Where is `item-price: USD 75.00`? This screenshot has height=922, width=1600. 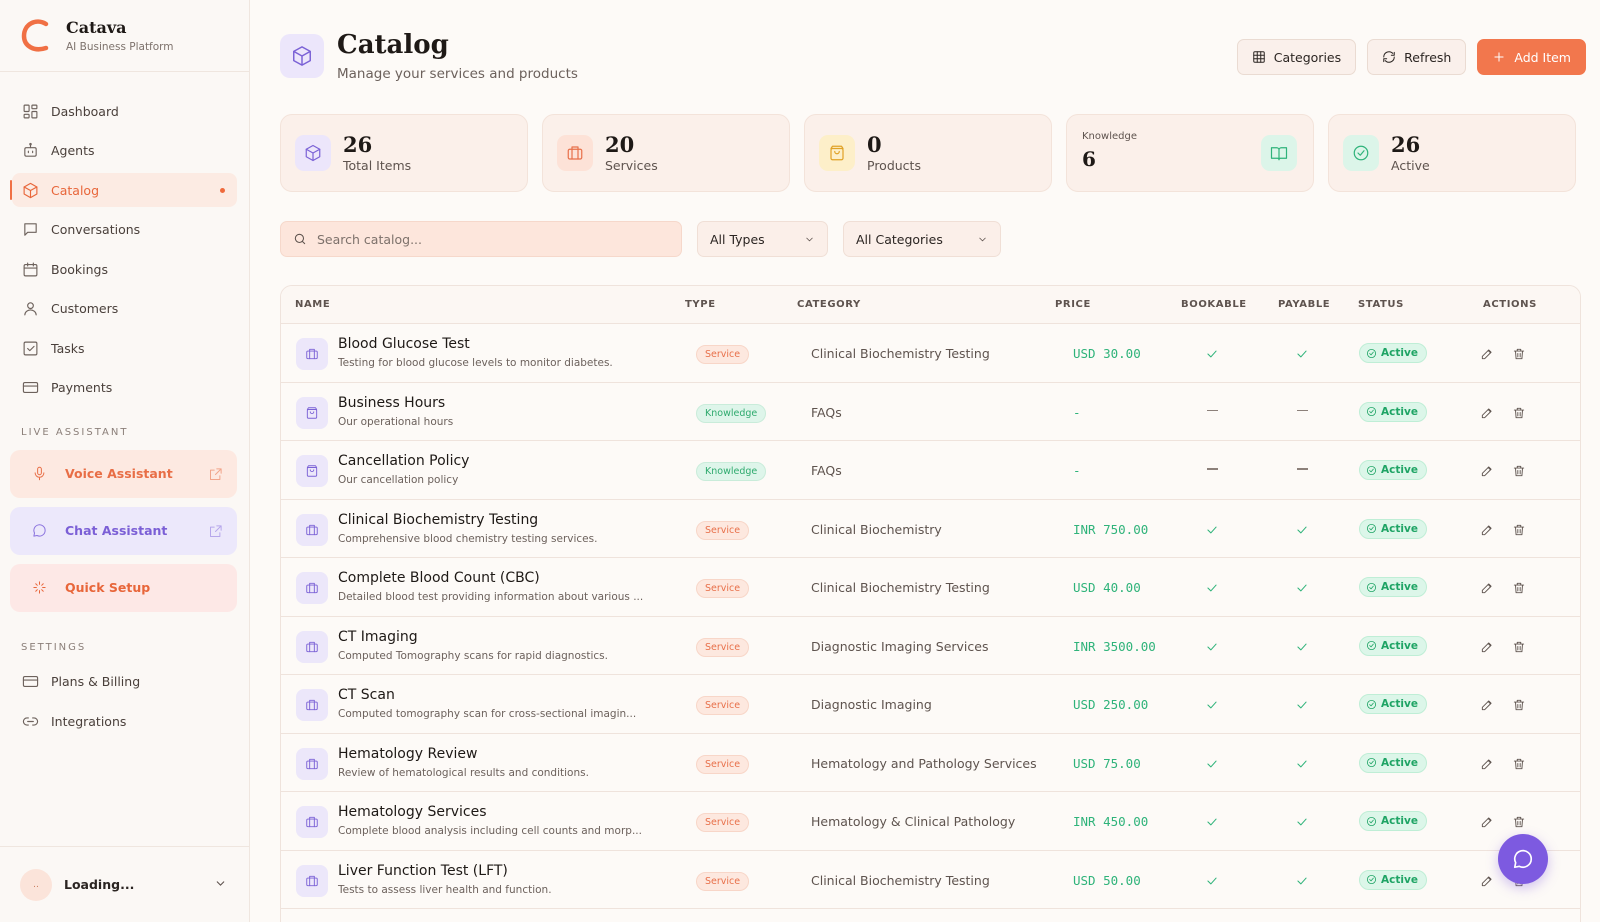
item-price: USD 75.00 is located at coordinates (1107, 763).